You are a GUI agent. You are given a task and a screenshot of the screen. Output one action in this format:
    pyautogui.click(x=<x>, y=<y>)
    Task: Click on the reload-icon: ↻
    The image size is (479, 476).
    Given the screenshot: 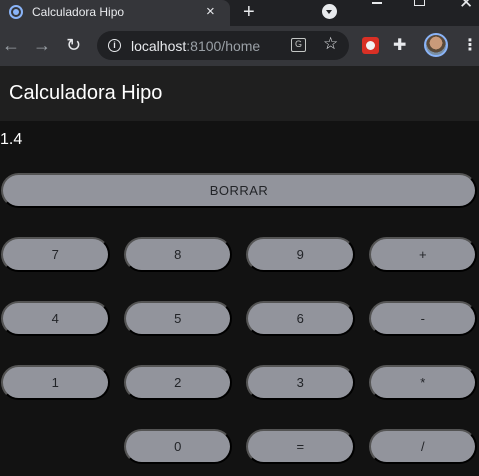 What is the action you would take?
    pyautogui.click(x=73, y=45)
    